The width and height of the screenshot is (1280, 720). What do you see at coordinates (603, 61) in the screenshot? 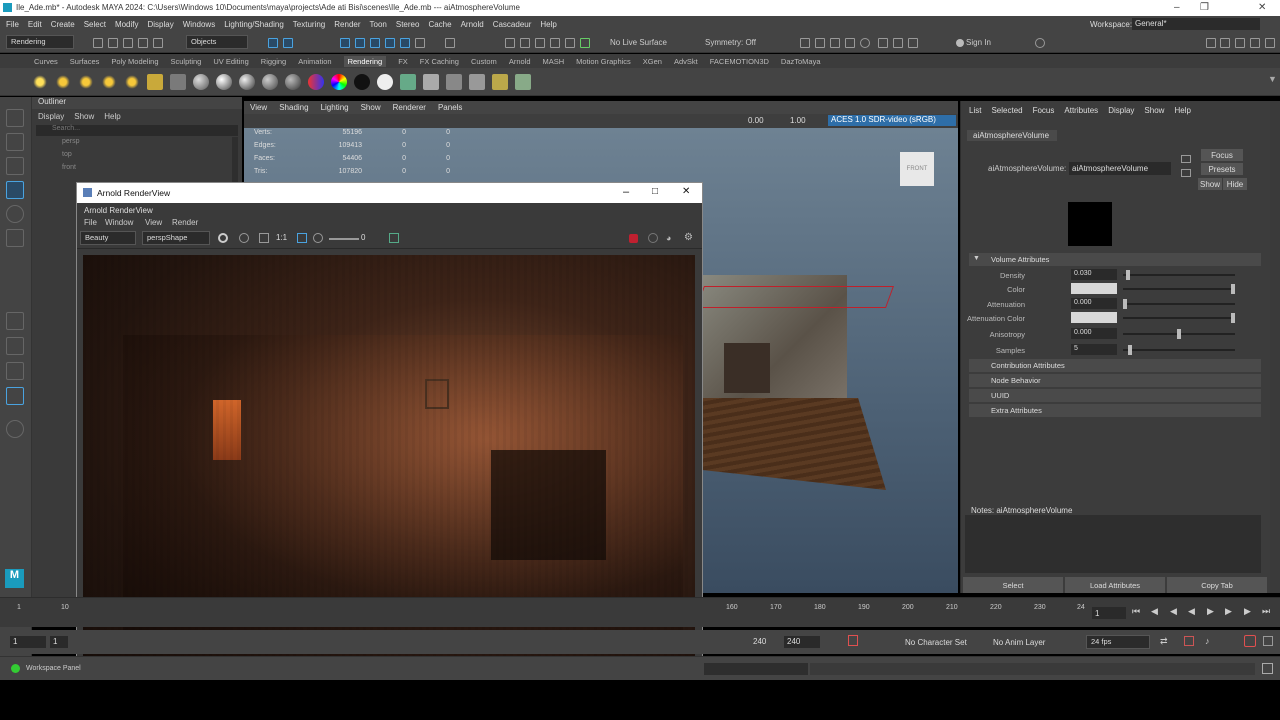
I see `shelf-tab-motion-graphics: Motion Graphics` at bounding box center [603, 61].